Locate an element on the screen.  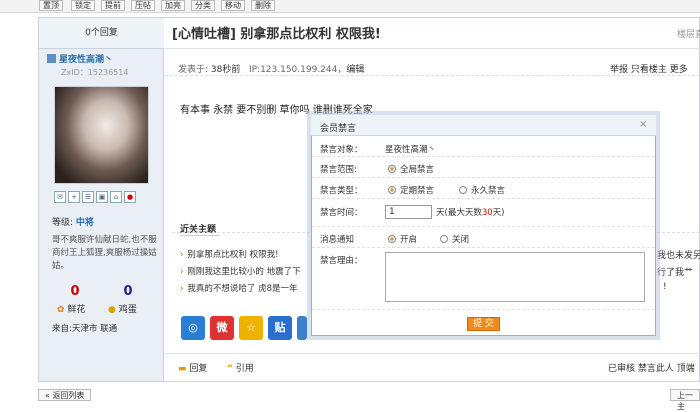
notify-off-radio: 关闭 is located at coordinates (454, 239).